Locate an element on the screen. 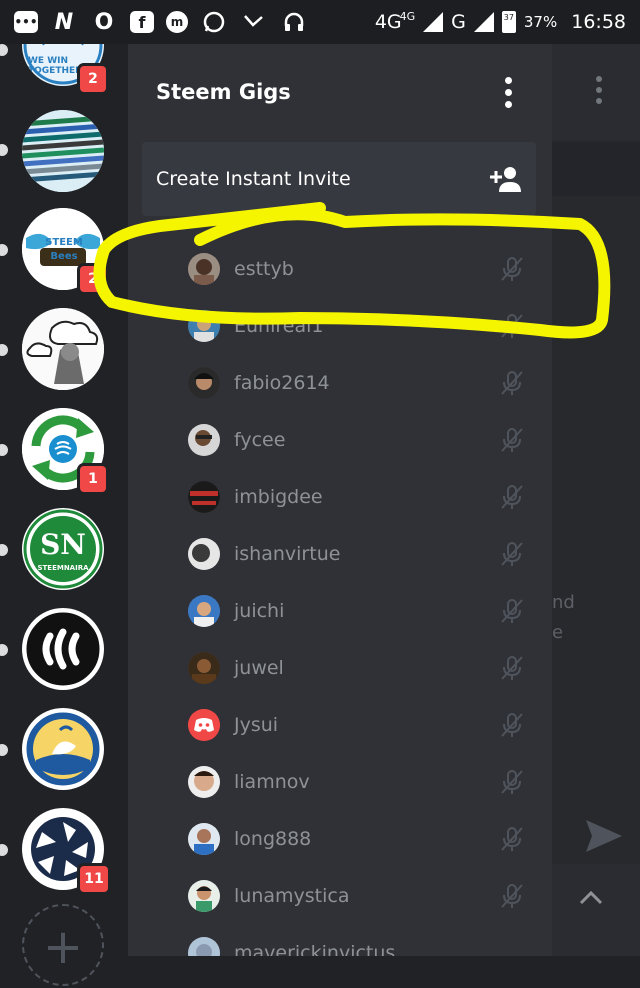 The width and height of the screenshot is (640, 988). battery-icon: 37 is located at coordinates (508, 22).